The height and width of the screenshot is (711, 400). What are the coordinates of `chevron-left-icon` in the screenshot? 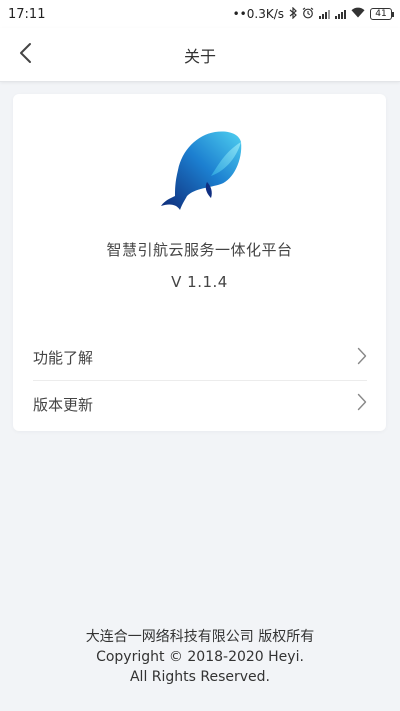 It's located at (26, 55).